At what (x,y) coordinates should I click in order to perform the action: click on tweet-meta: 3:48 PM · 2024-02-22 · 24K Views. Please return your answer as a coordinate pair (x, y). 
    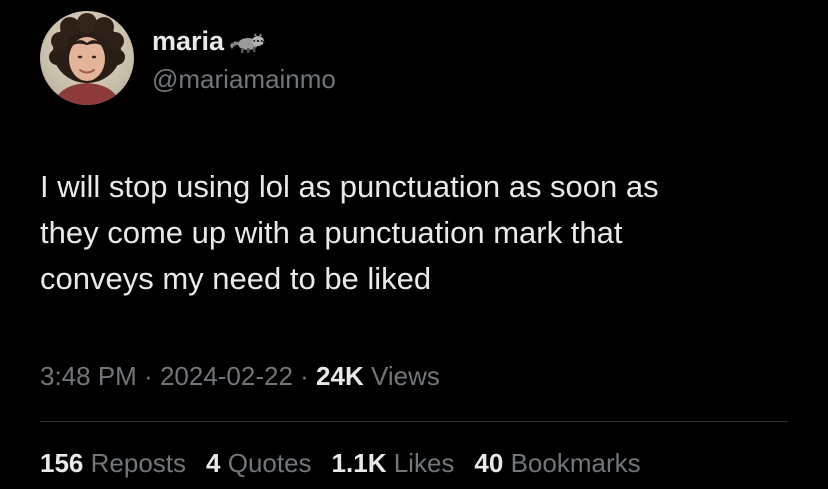
    Looking at the image, I should click on (240, 376).